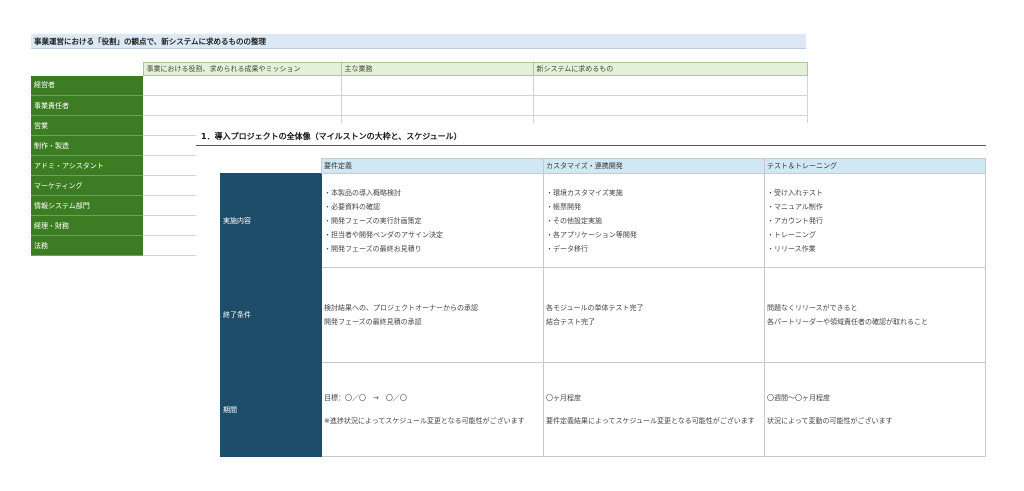 The width and height of the screenshot is (1024, 491). I want to click on exit-criteria-item: 検討結果への、プロジェクトオーナーからの承認, so click(401, 308).